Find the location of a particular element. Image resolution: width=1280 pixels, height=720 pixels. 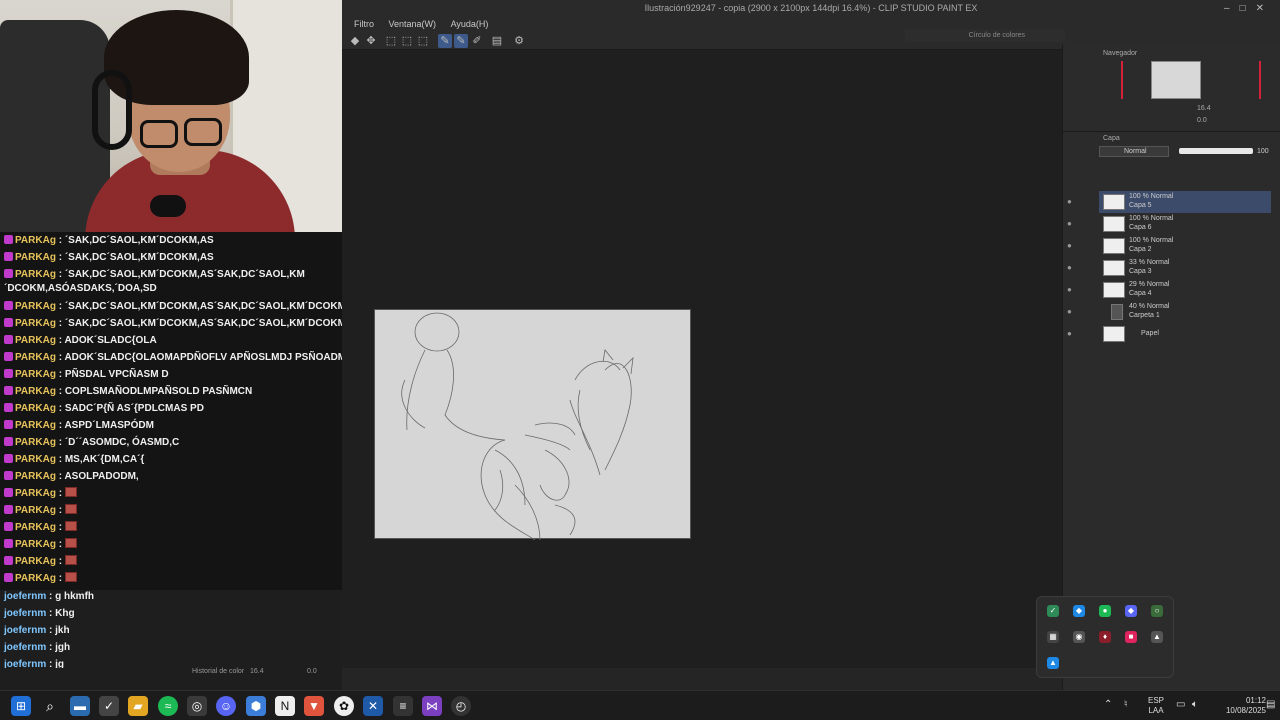

app-icon: ✕ is located at coordinates (373, 706).